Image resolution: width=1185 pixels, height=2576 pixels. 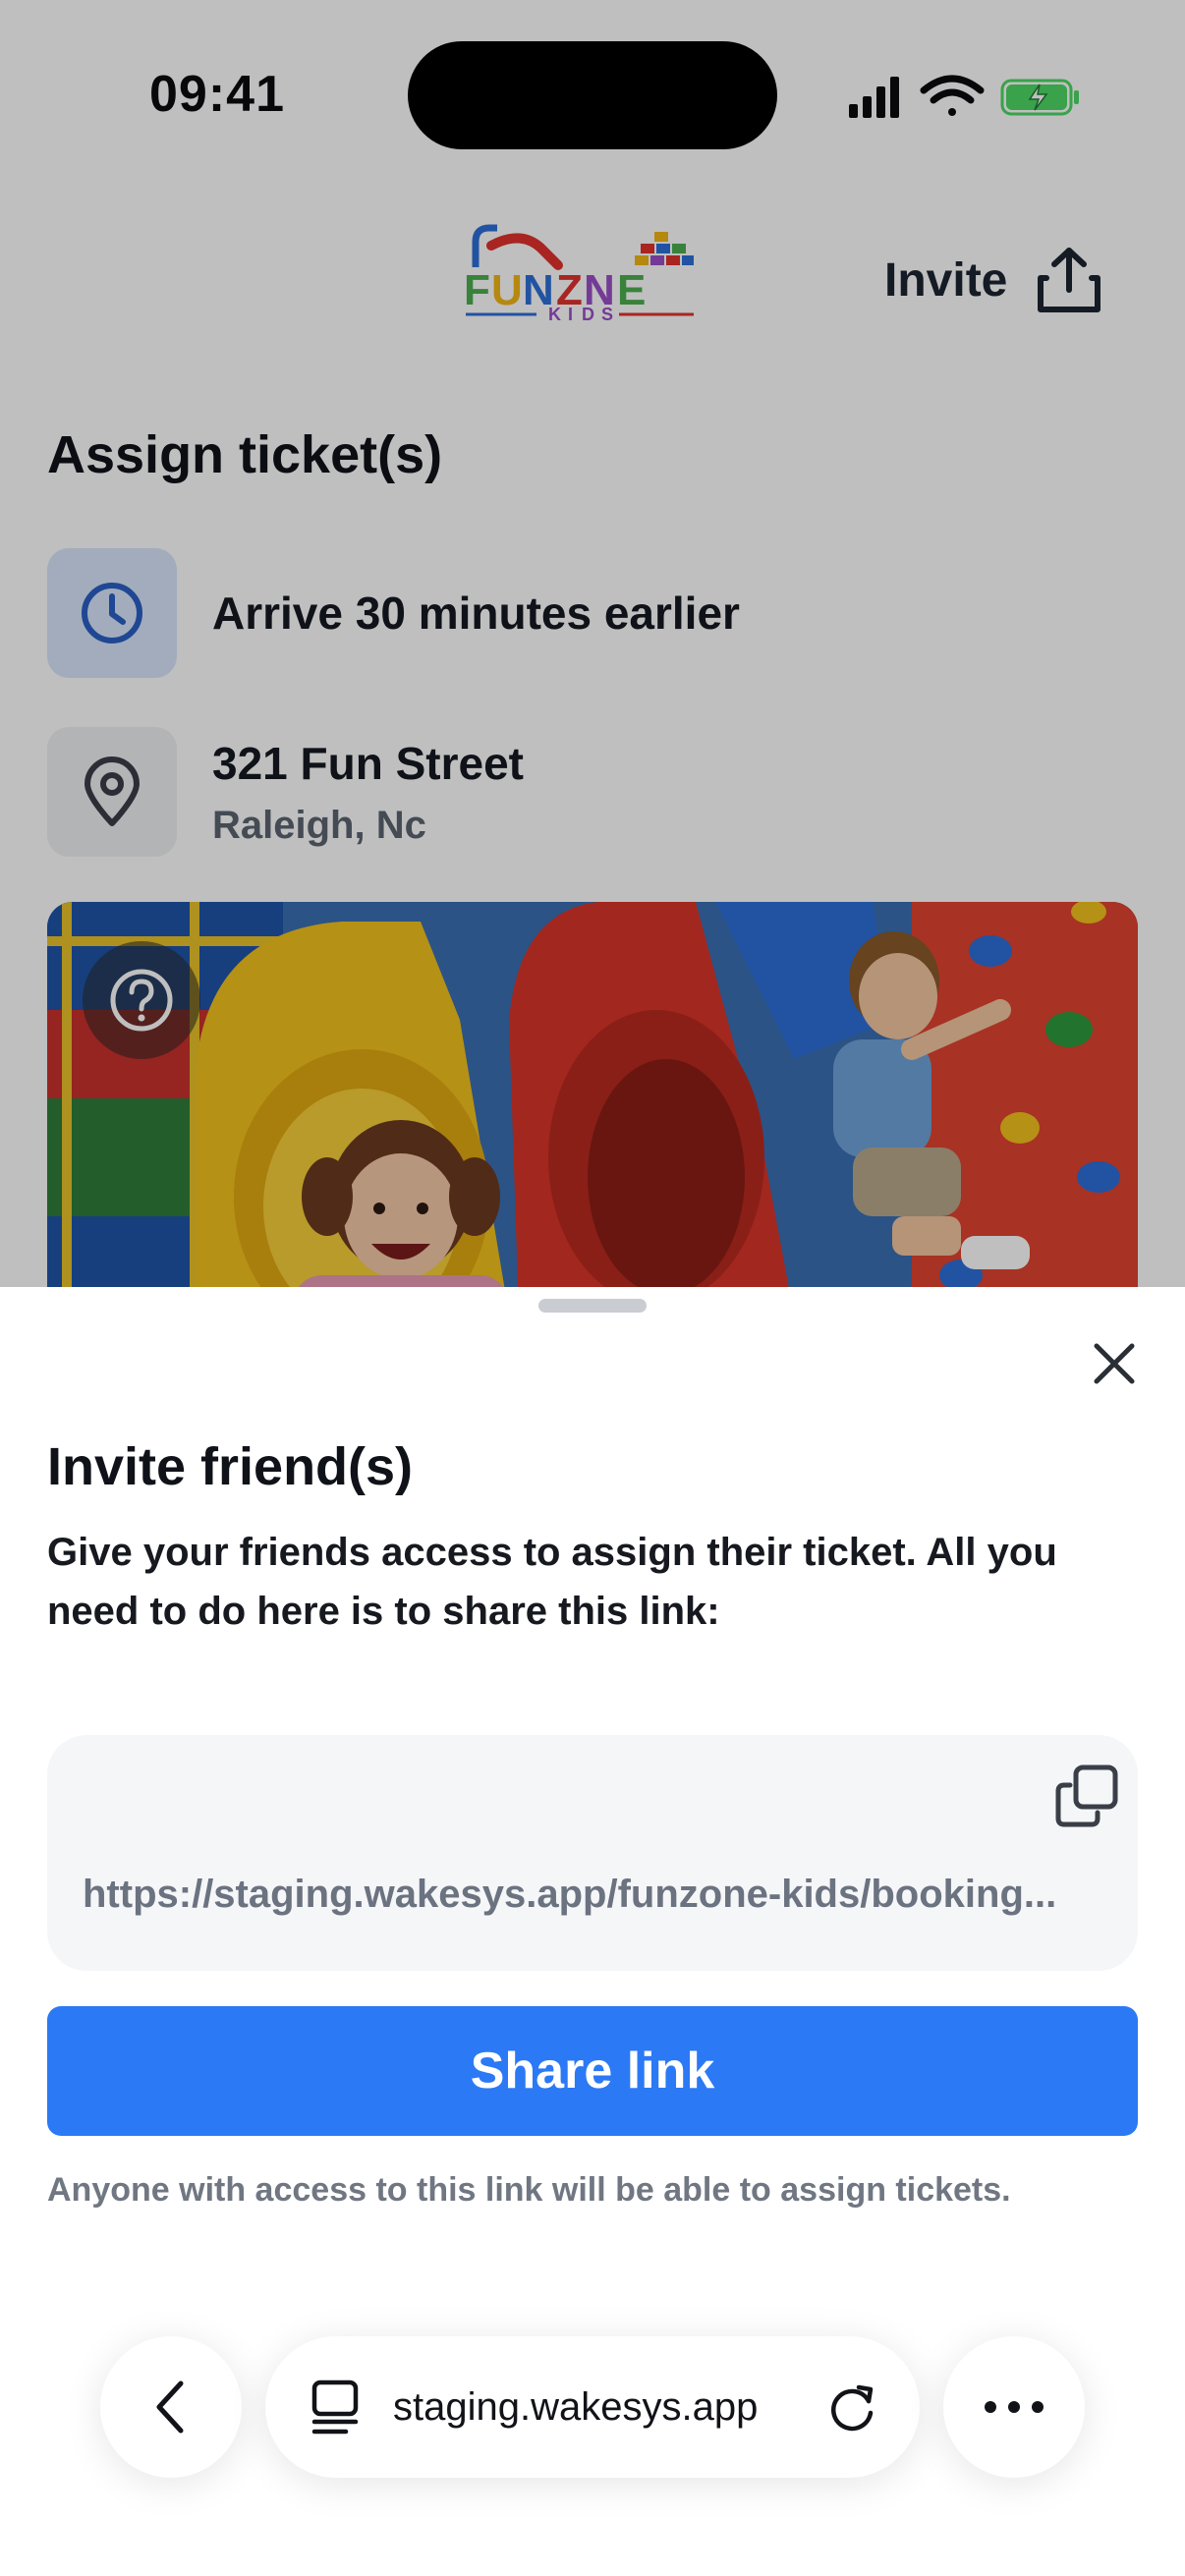 I want to click on help-button, so click(x=141, y=1000).